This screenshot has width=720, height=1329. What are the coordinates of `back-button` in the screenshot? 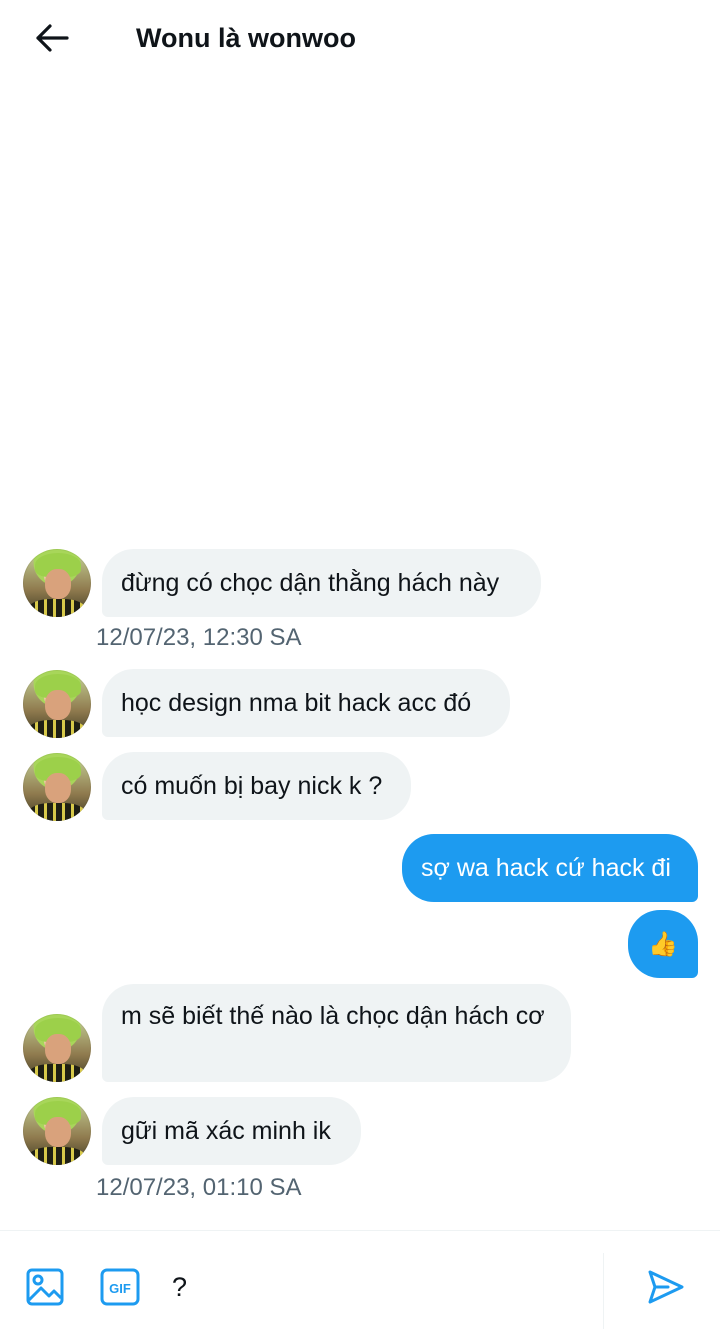 It's located at (52, 38).